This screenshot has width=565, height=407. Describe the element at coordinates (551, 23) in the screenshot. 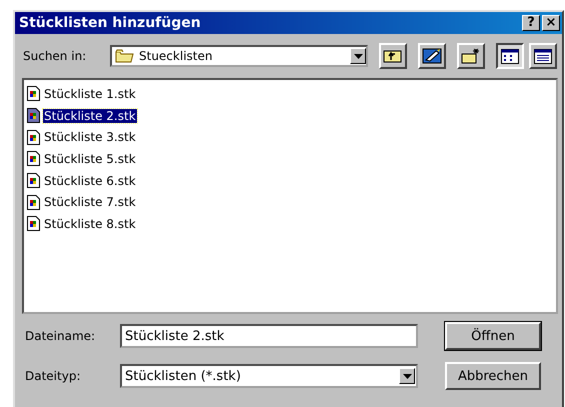

I see `close-button: ×` at that location.